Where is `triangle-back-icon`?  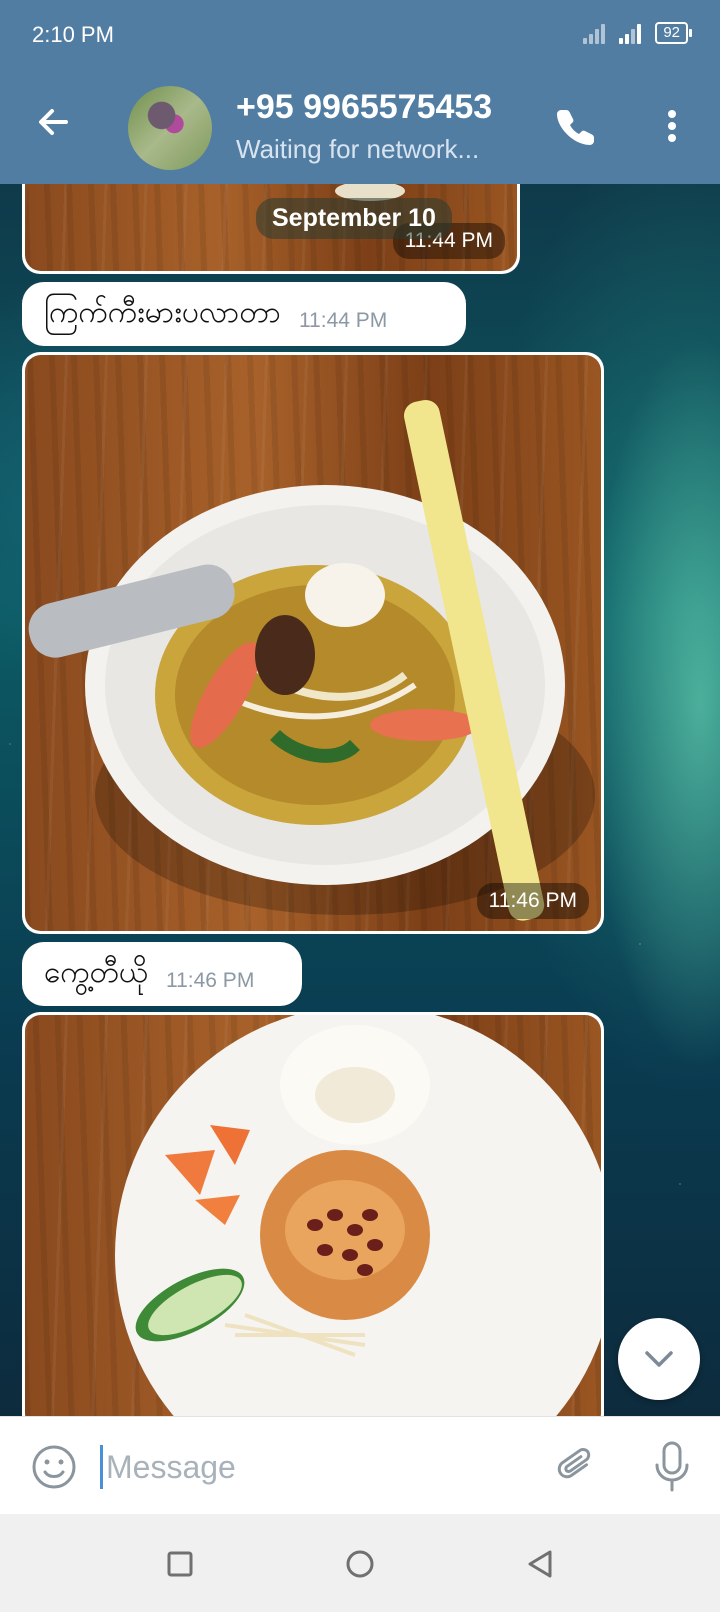
triangle-back-icon is located at coordinates (540, 1564).